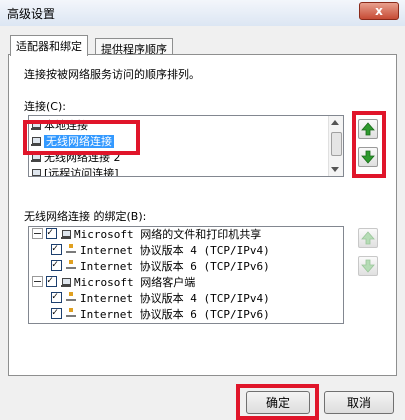  I want to click on service-icon, so click(66, 234).